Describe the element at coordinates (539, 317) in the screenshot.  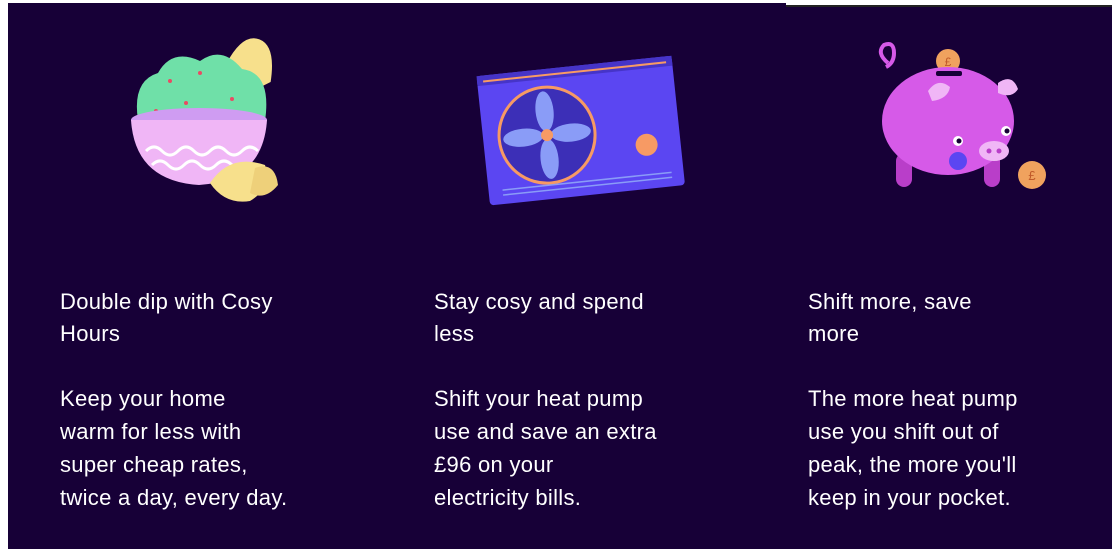
I see `feature-title: Stay cosy and spend less` at that location.